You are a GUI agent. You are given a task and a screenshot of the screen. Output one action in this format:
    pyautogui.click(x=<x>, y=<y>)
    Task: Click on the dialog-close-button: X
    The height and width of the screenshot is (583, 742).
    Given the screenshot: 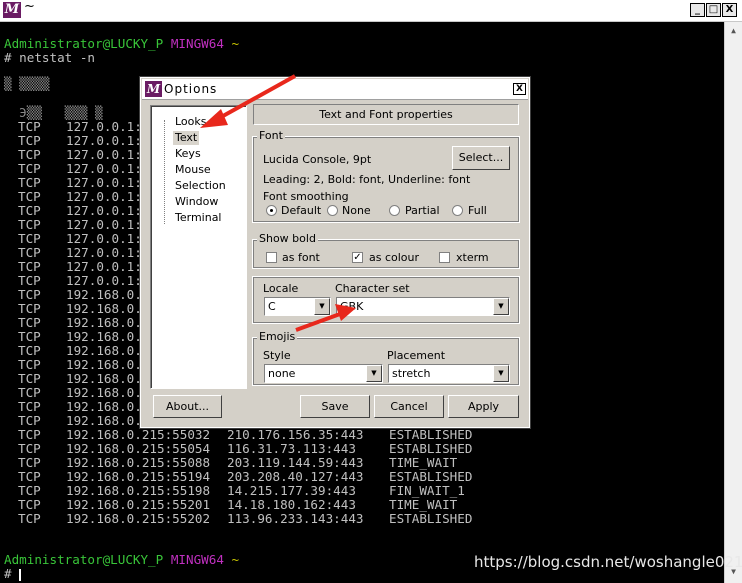 What is the action you would take?
    pyautogui.click(x=519, y=89)
    